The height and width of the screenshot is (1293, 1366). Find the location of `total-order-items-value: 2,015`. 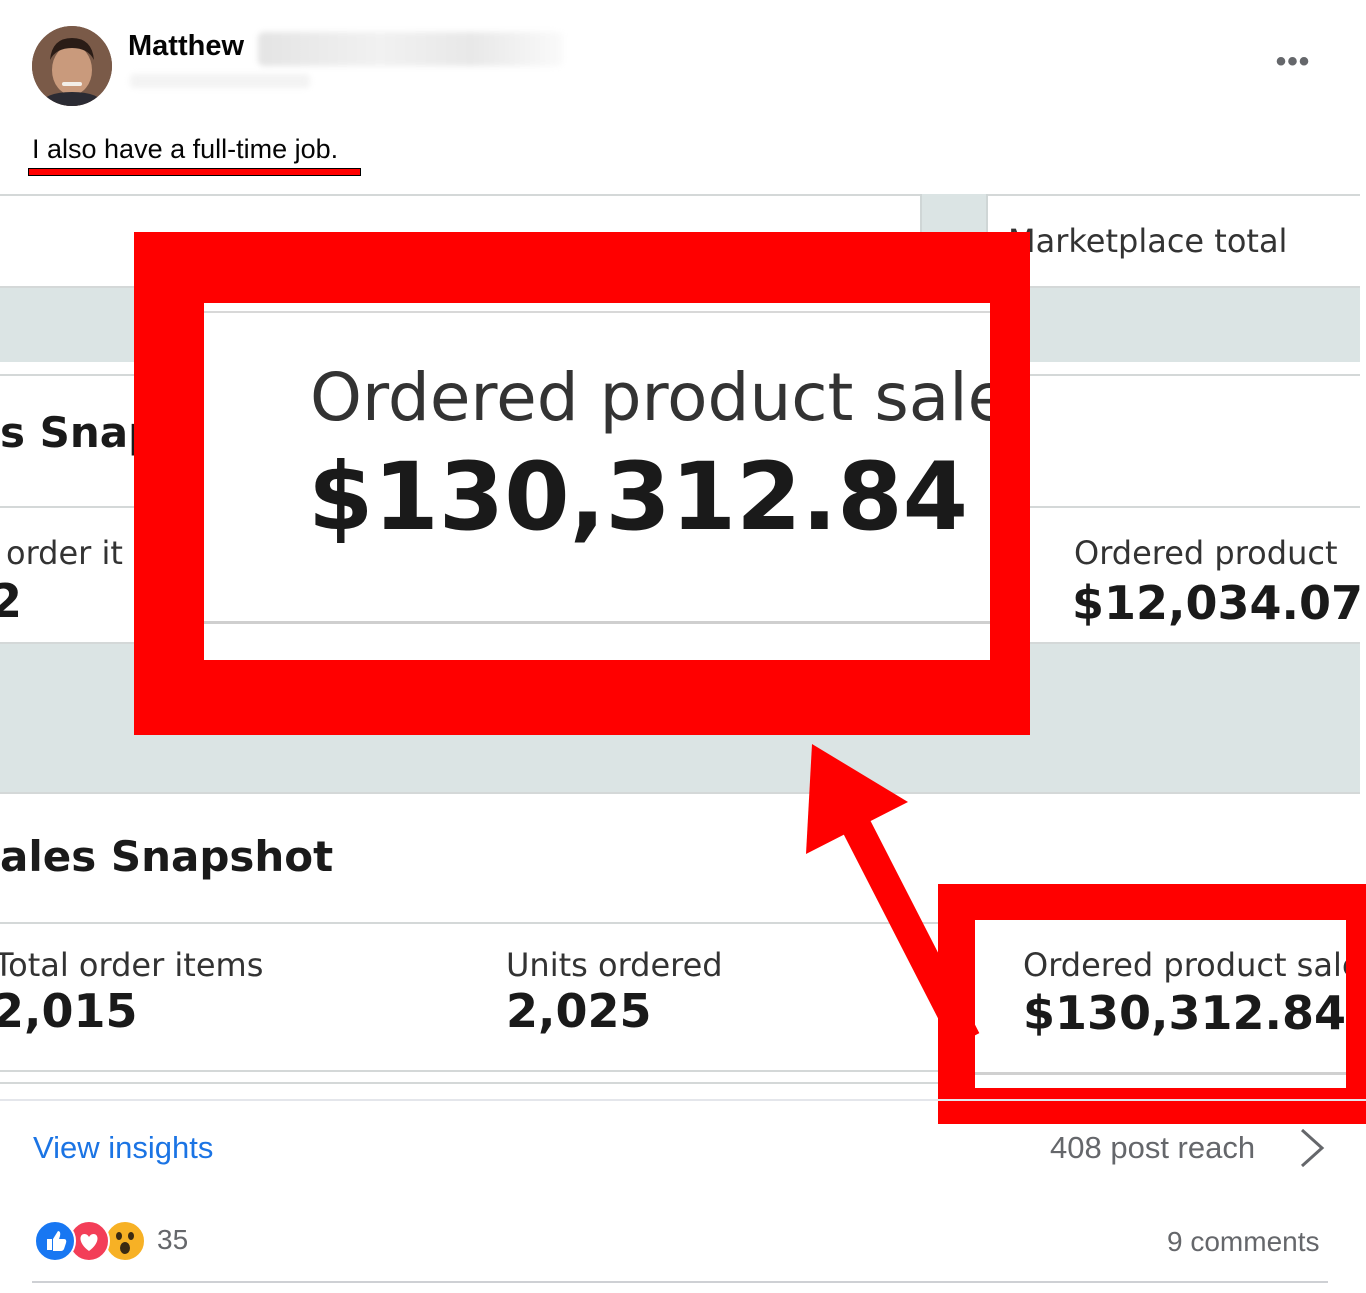

total-order-items-value: 2,015 is located at coordinates (69, 1011).